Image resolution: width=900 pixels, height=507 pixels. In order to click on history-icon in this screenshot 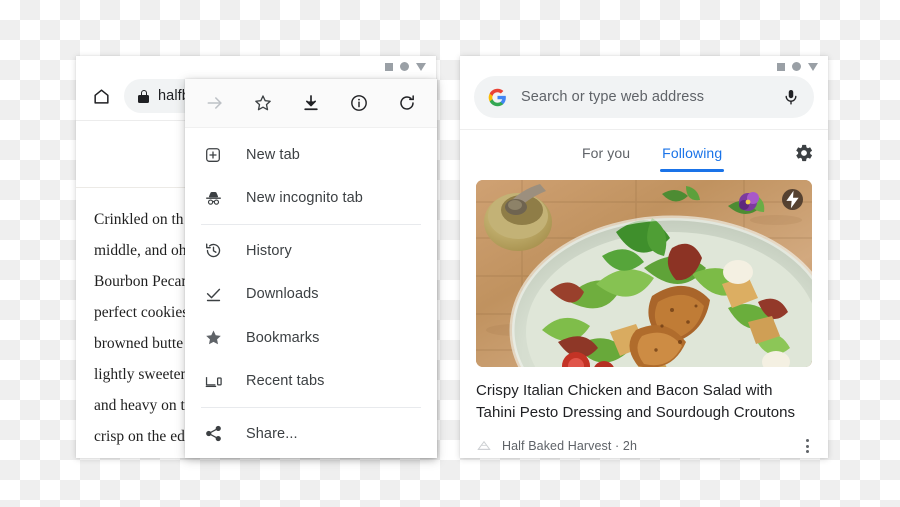, I will do `click(213, 251)`.